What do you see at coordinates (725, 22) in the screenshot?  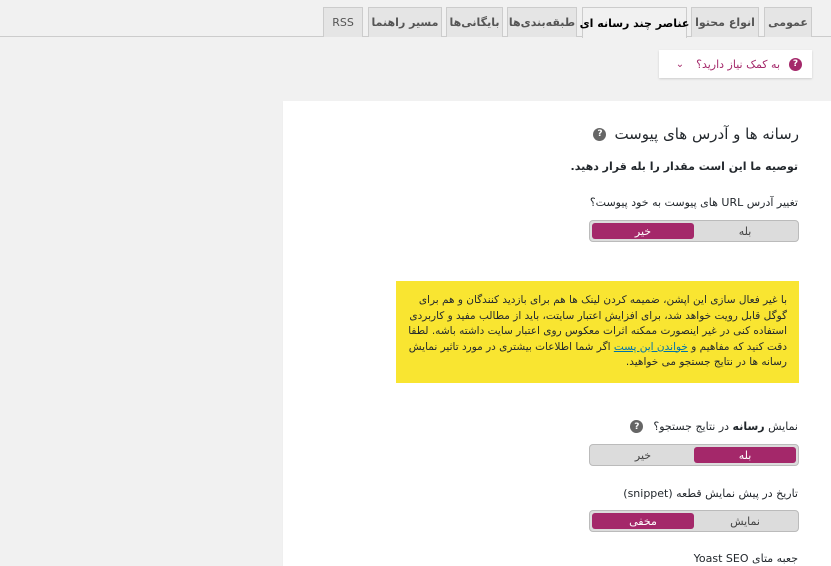 I see `tab-content-types: انواع محتوا` at bounding box center [725, 22].